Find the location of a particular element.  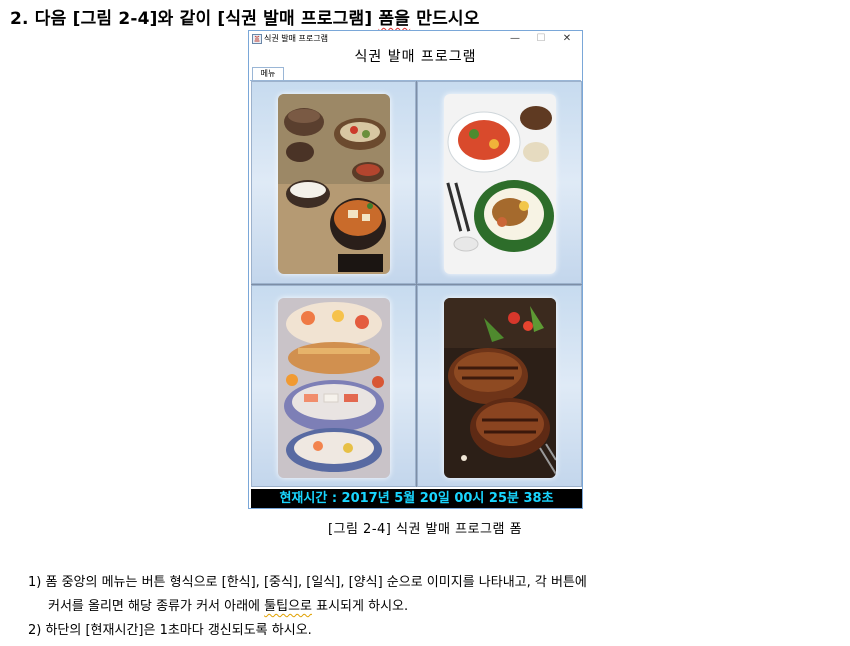

close-button: ✕ is located at coordinates (567, 39).